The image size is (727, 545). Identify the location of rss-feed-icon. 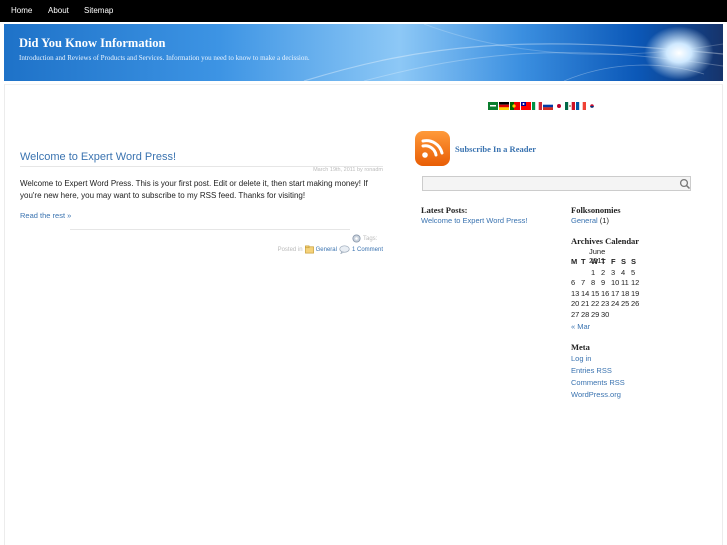
(432, 148).